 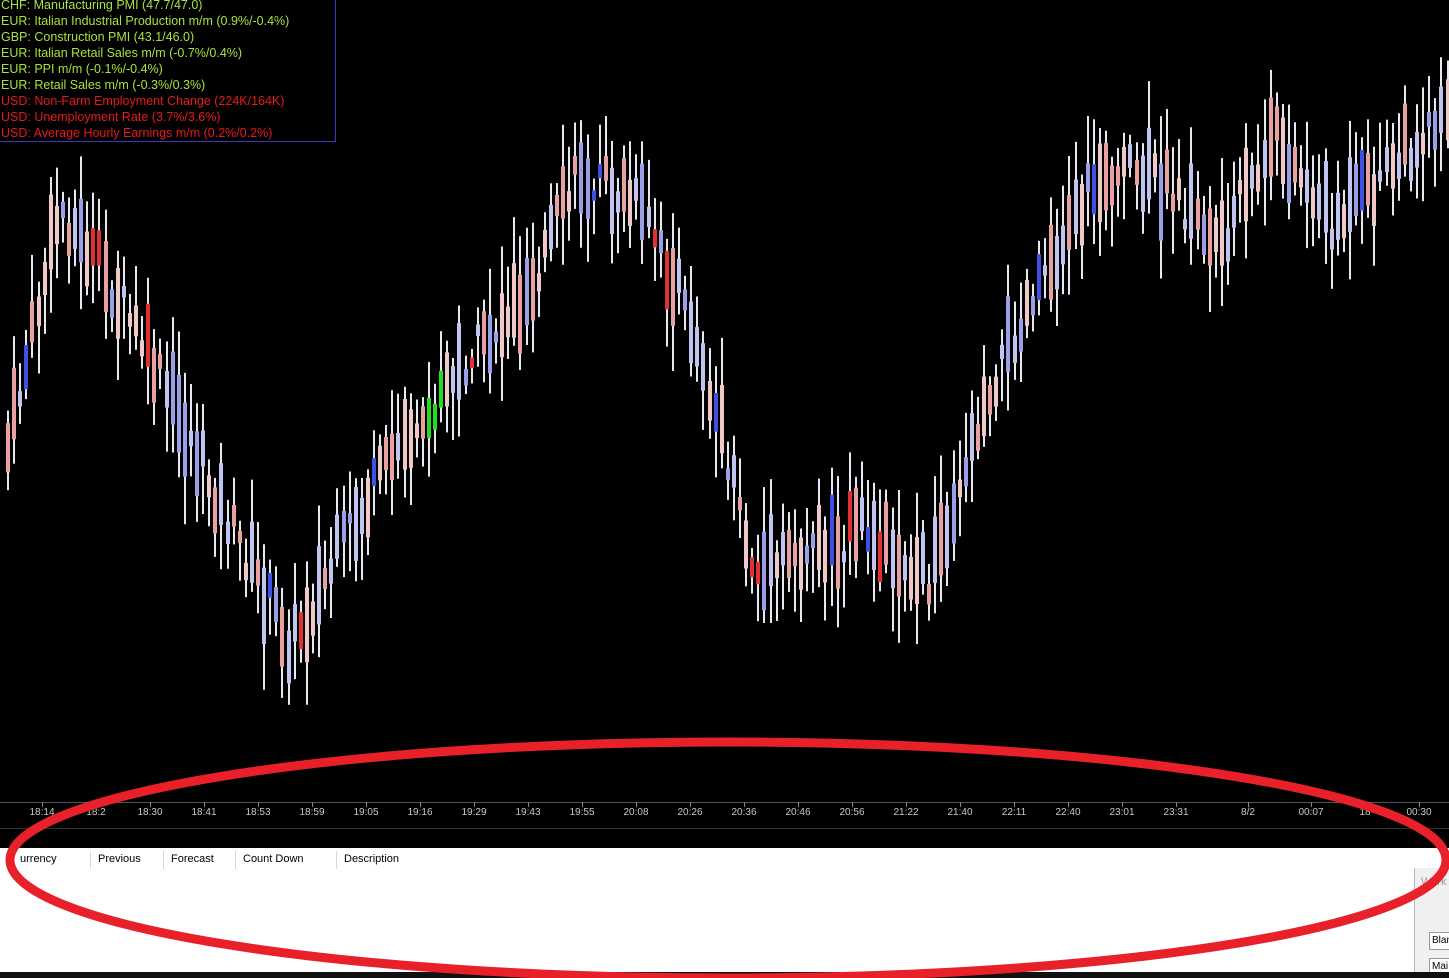 What do you see at coordinates (474, 812) in the screenshot?
I see `axis-tick-label: 19:29` at bounding box center [474, 812].